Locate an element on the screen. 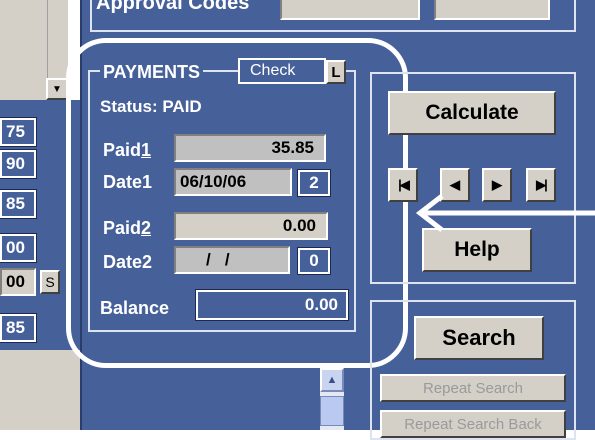 The height and width of the screenshot is (440, 595). left-list-inner is located at coordinates (24, 50).